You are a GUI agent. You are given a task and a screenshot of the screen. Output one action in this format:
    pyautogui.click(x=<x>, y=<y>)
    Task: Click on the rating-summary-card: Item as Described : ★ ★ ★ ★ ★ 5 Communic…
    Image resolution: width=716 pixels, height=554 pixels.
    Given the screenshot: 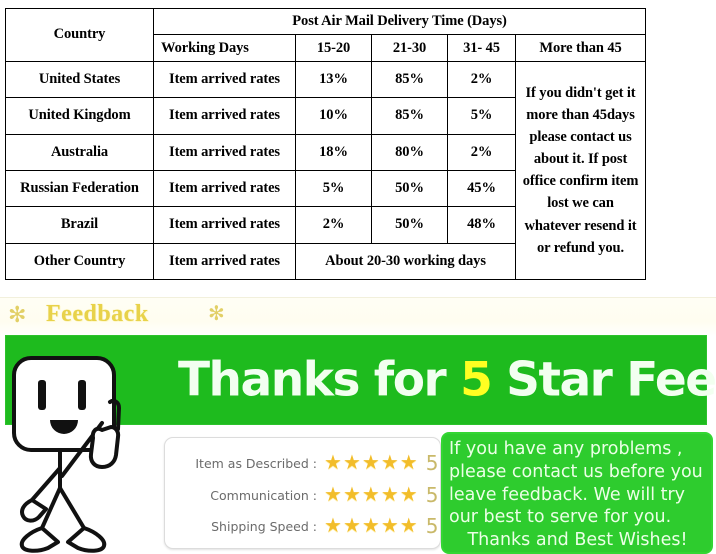 What is the action you would take?
    pyautogui.click(x=302, y=493)
    